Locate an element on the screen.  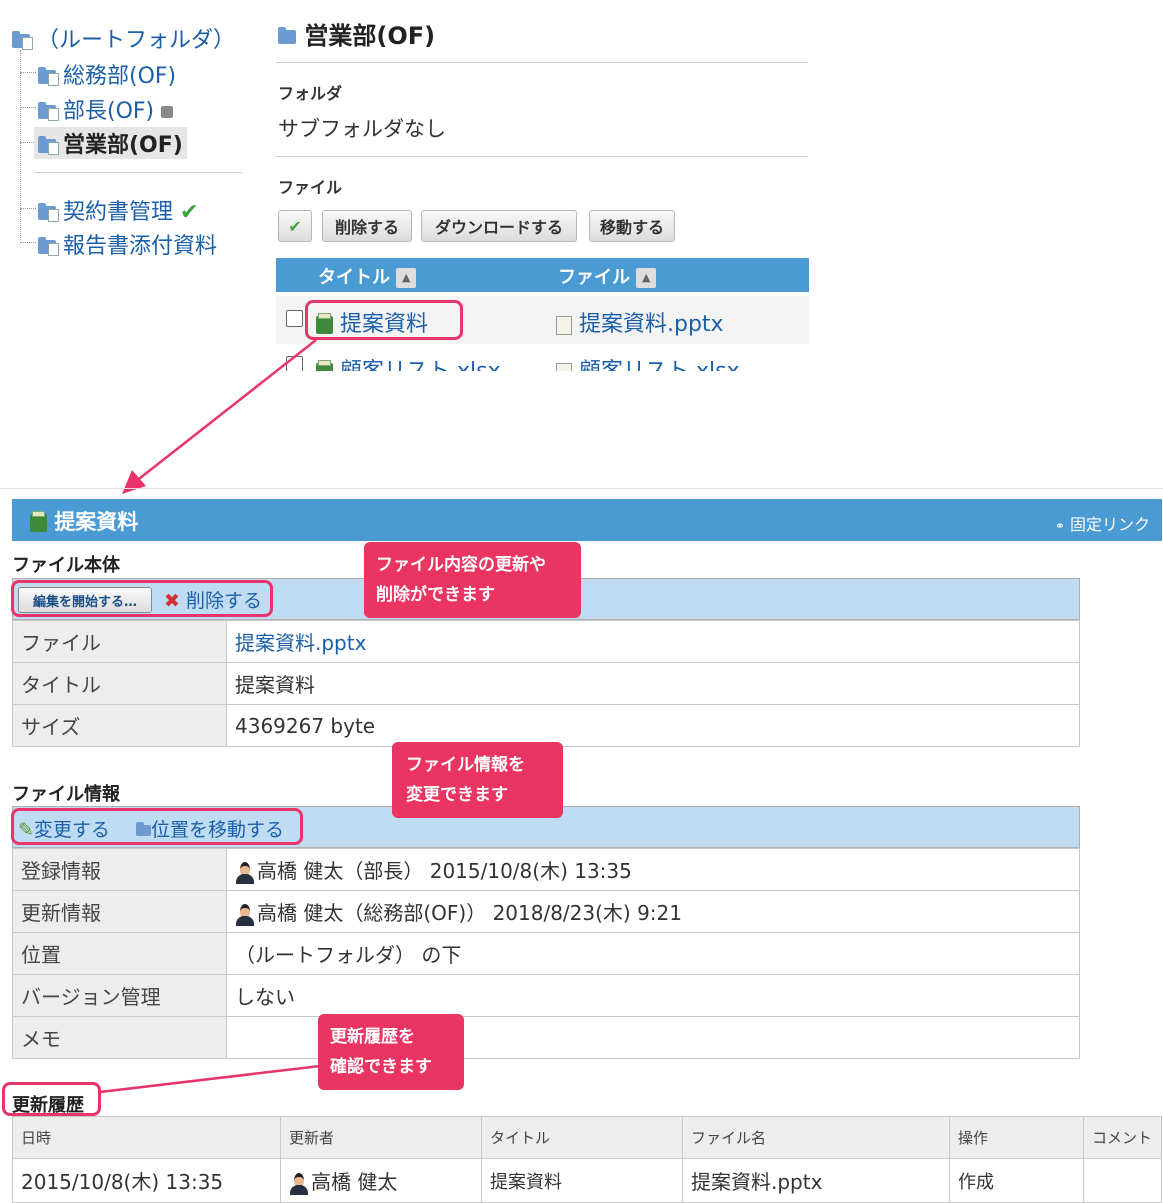
table-row: サイズ 4369267 byte is located at coordinates (546, 725).